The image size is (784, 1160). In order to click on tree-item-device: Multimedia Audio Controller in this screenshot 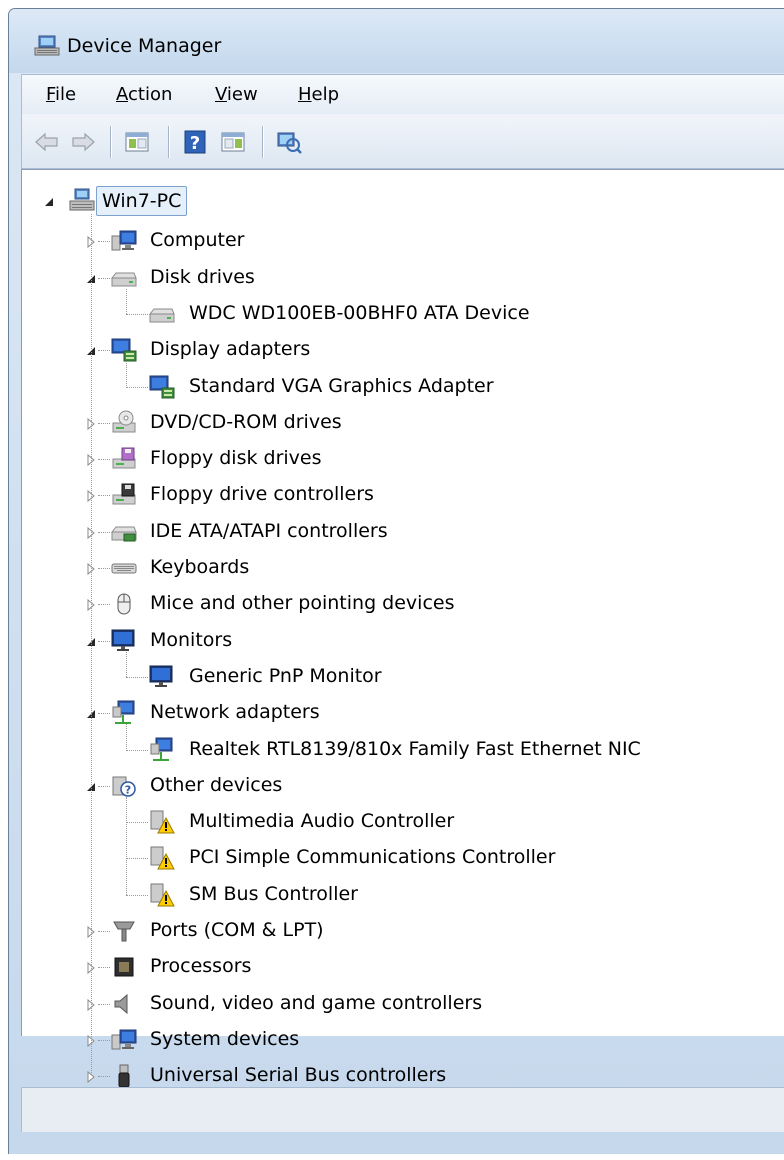, I will do `click(402, 822)`.